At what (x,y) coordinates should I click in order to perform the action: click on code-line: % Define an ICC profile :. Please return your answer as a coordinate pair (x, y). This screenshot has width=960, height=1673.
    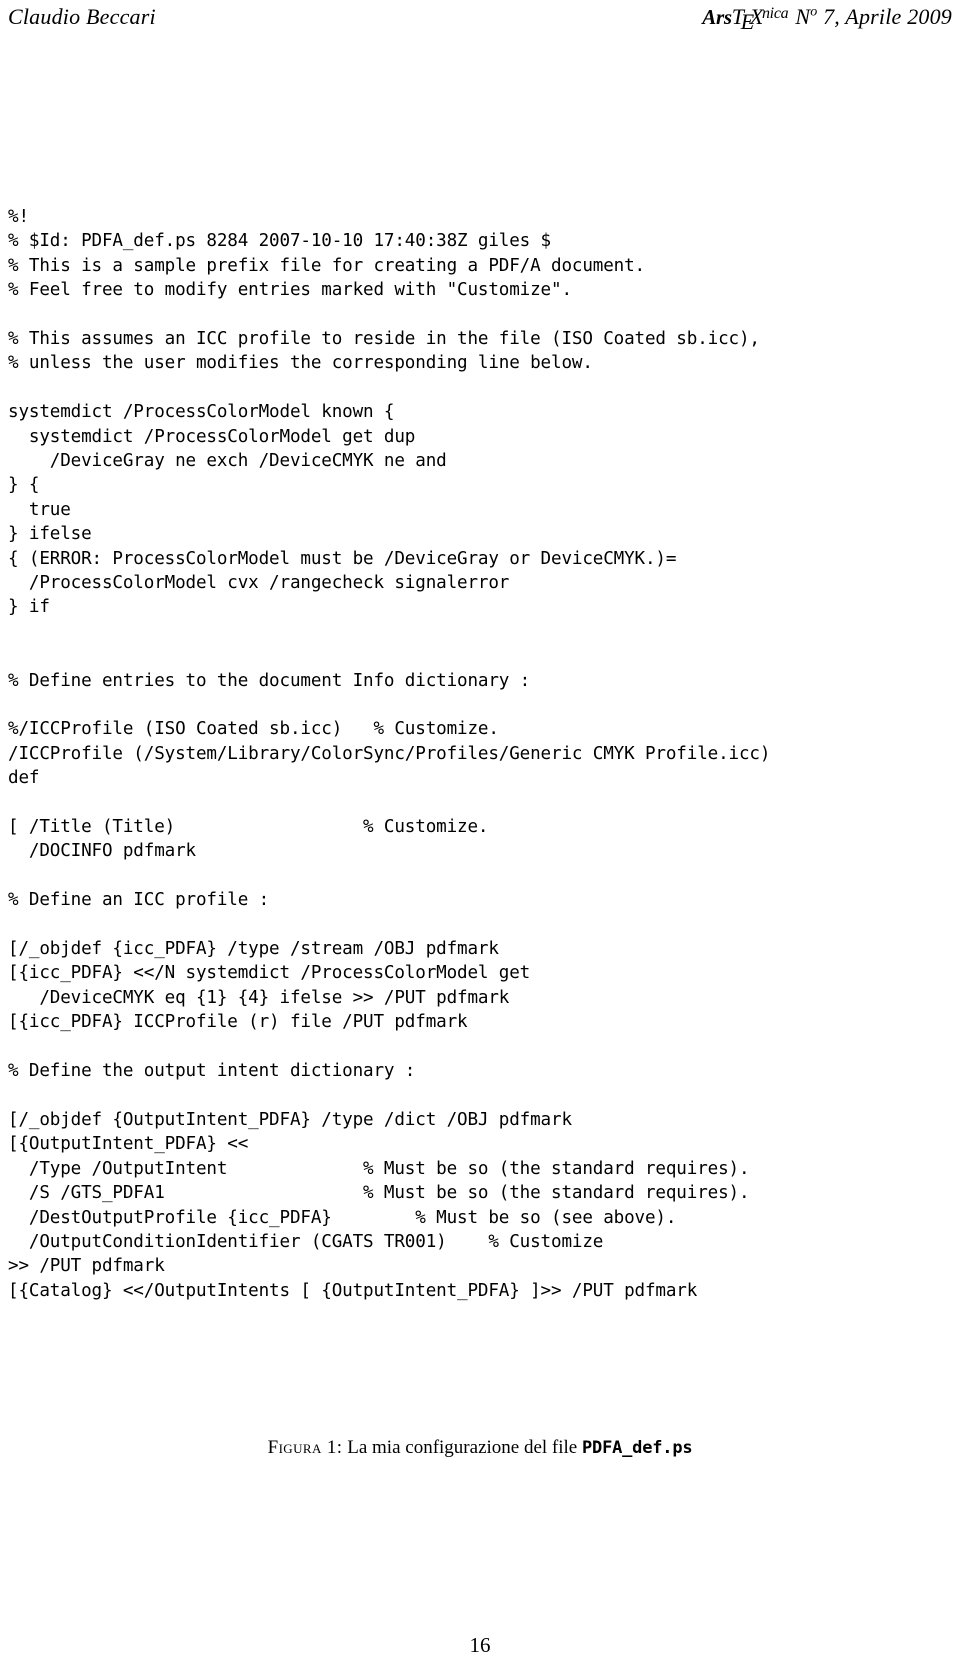
    Looking at the image, I should click on (139, 900).